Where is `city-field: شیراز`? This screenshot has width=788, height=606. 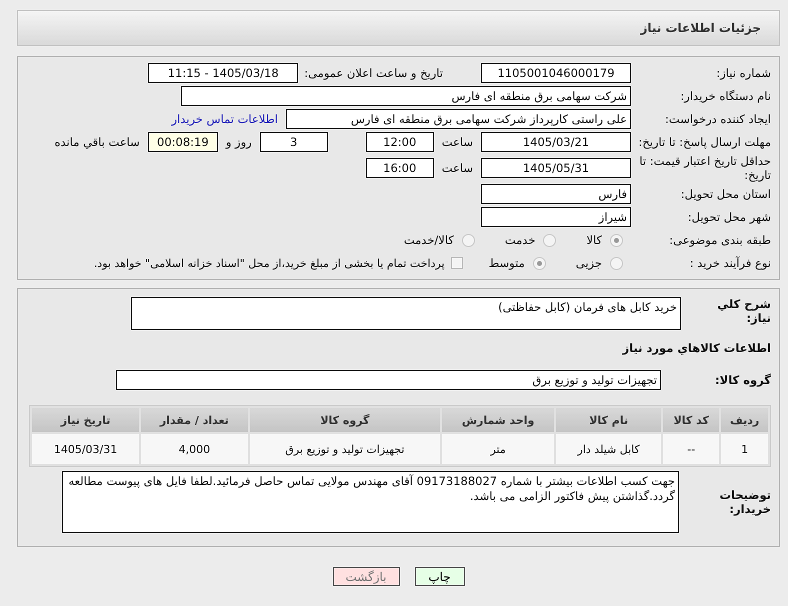 city-field: شیراز is located at coordinates (556, 217).